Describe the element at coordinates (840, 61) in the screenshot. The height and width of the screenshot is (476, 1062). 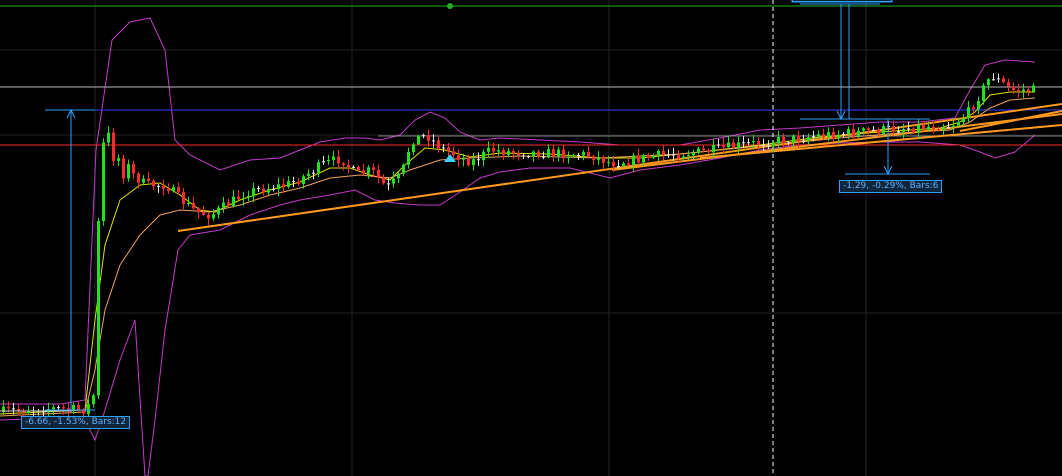
I see `measure-tool-top` at that location.